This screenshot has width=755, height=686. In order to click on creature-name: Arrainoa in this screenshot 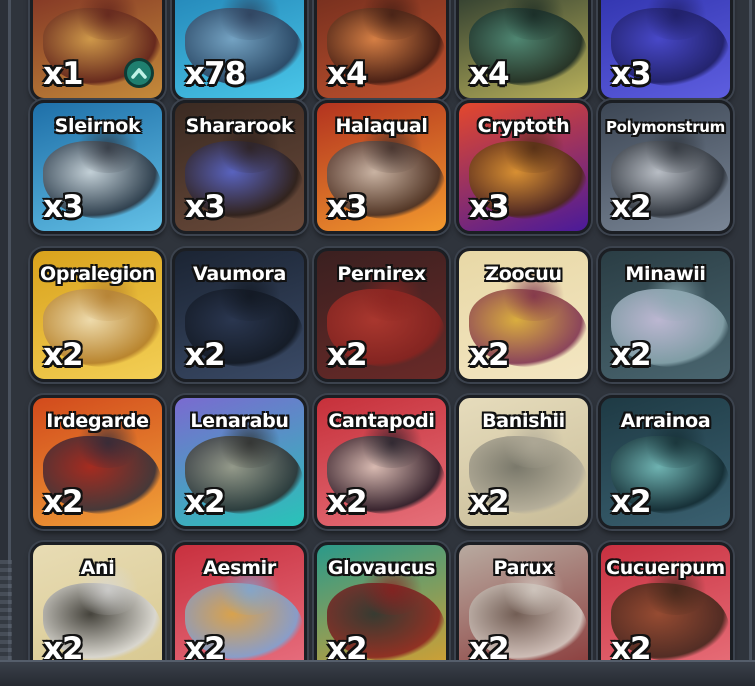, I will do `click(665, 421)`.